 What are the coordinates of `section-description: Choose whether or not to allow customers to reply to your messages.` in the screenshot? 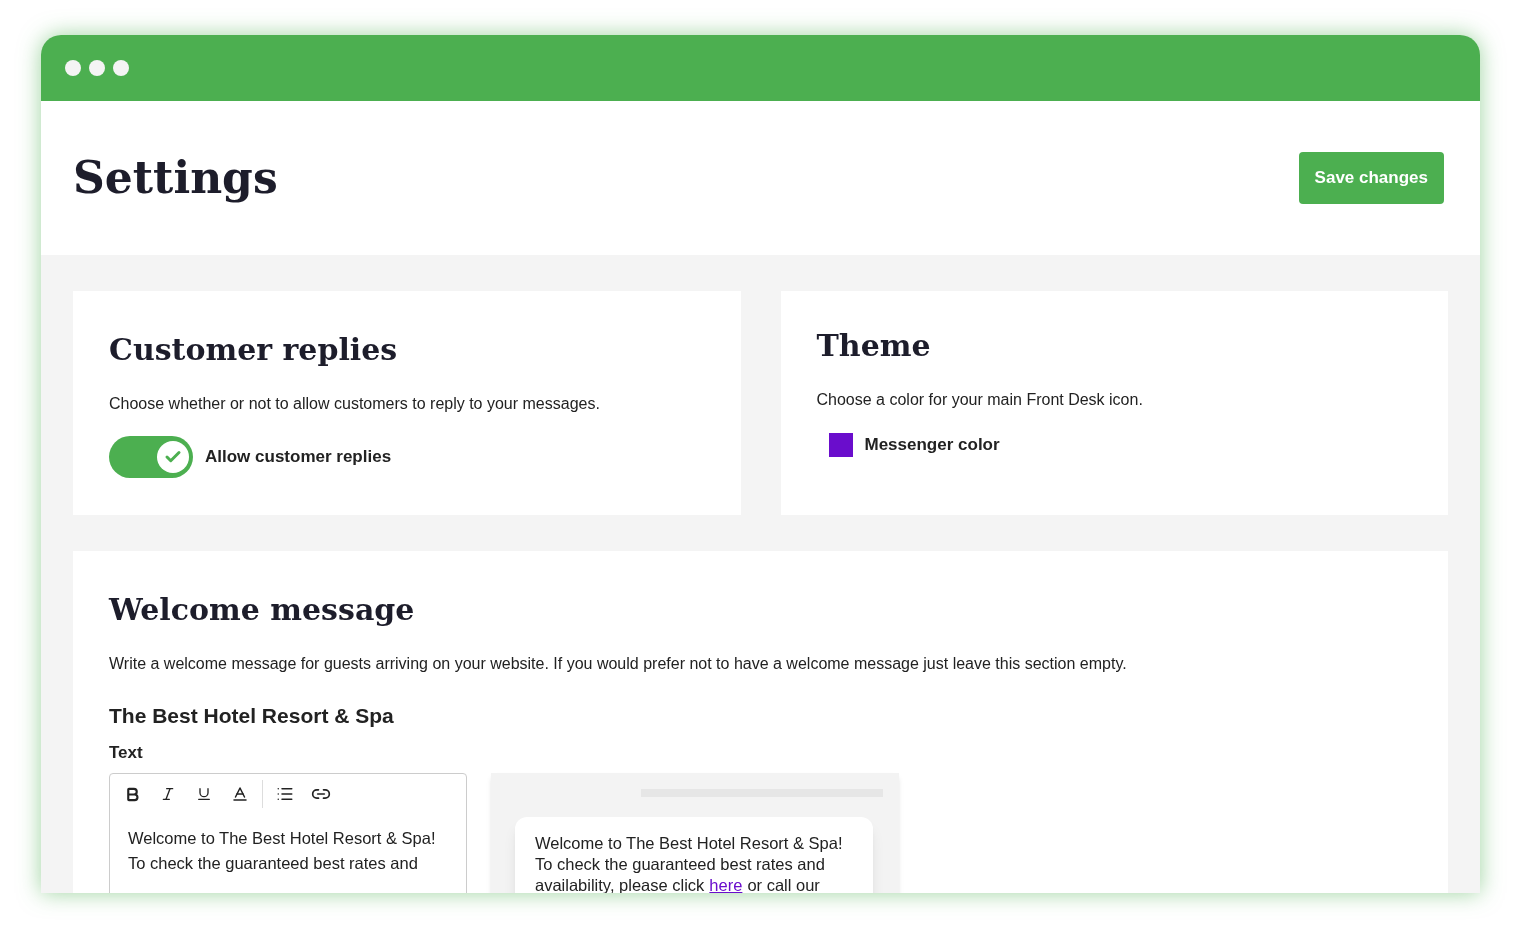 It's located at (355, 404).